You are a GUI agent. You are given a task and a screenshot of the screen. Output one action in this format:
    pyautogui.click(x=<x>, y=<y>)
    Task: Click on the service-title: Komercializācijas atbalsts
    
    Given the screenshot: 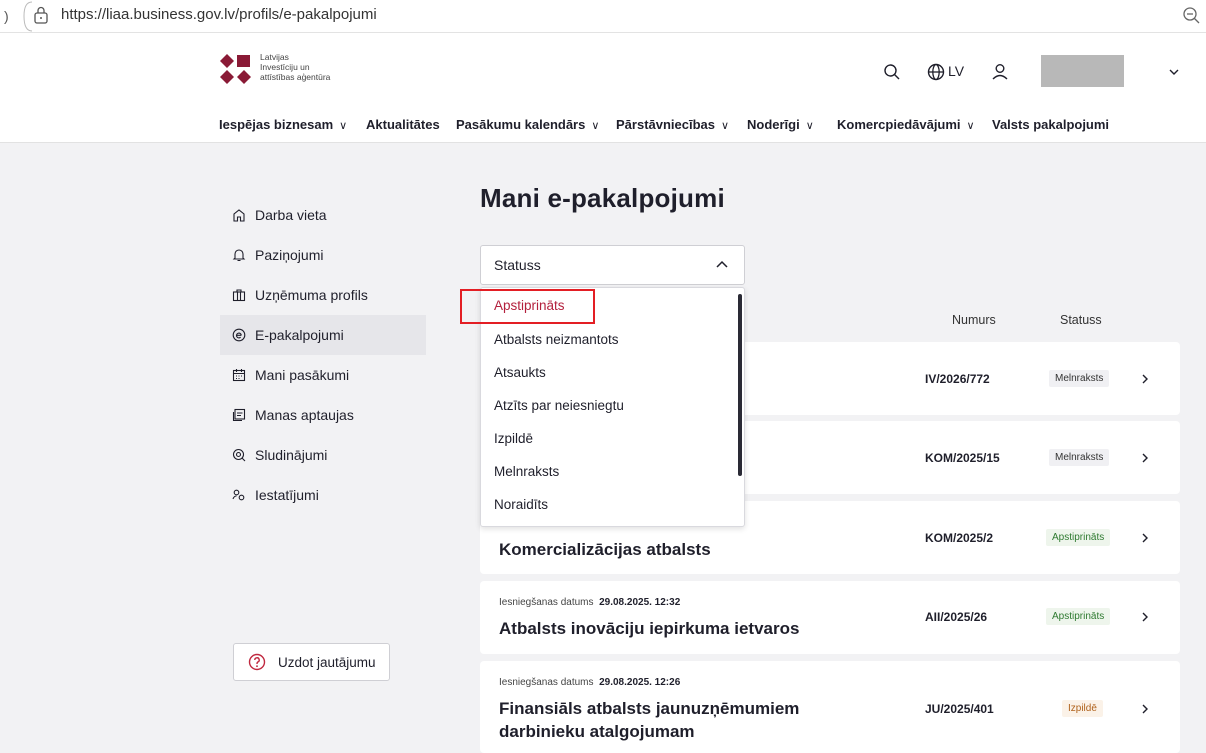 What is the action you would take?
    pyautogui.click(x=605, y=549)
    